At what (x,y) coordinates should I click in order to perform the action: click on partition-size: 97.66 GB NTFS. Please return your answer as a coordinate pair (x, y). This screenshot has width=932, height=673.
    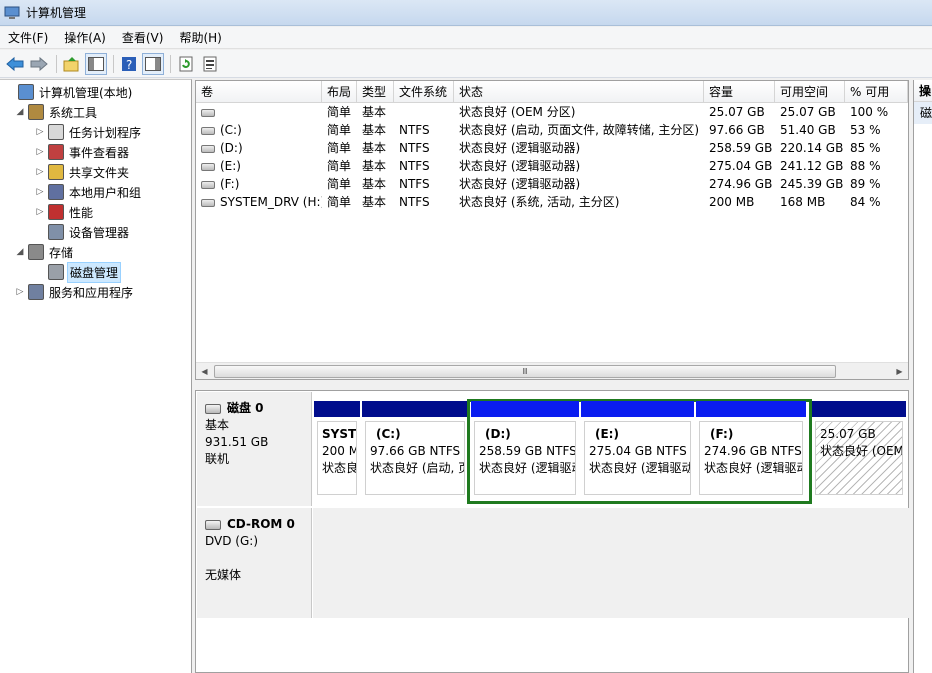
    Looking at the image, I should click on (415, 451).